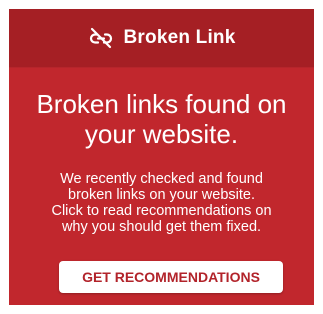 Image resolution: width=323 pixels, height=314 pixels. I want to click on header-title: Broken Link, so click(179, 37).